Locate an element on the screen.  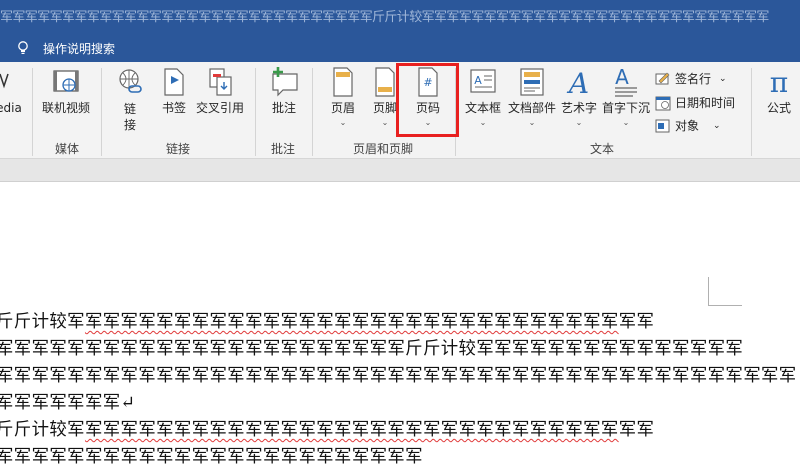
drop-cap-dropdown-caret: ⌄ is located at coordinates (626, 123).